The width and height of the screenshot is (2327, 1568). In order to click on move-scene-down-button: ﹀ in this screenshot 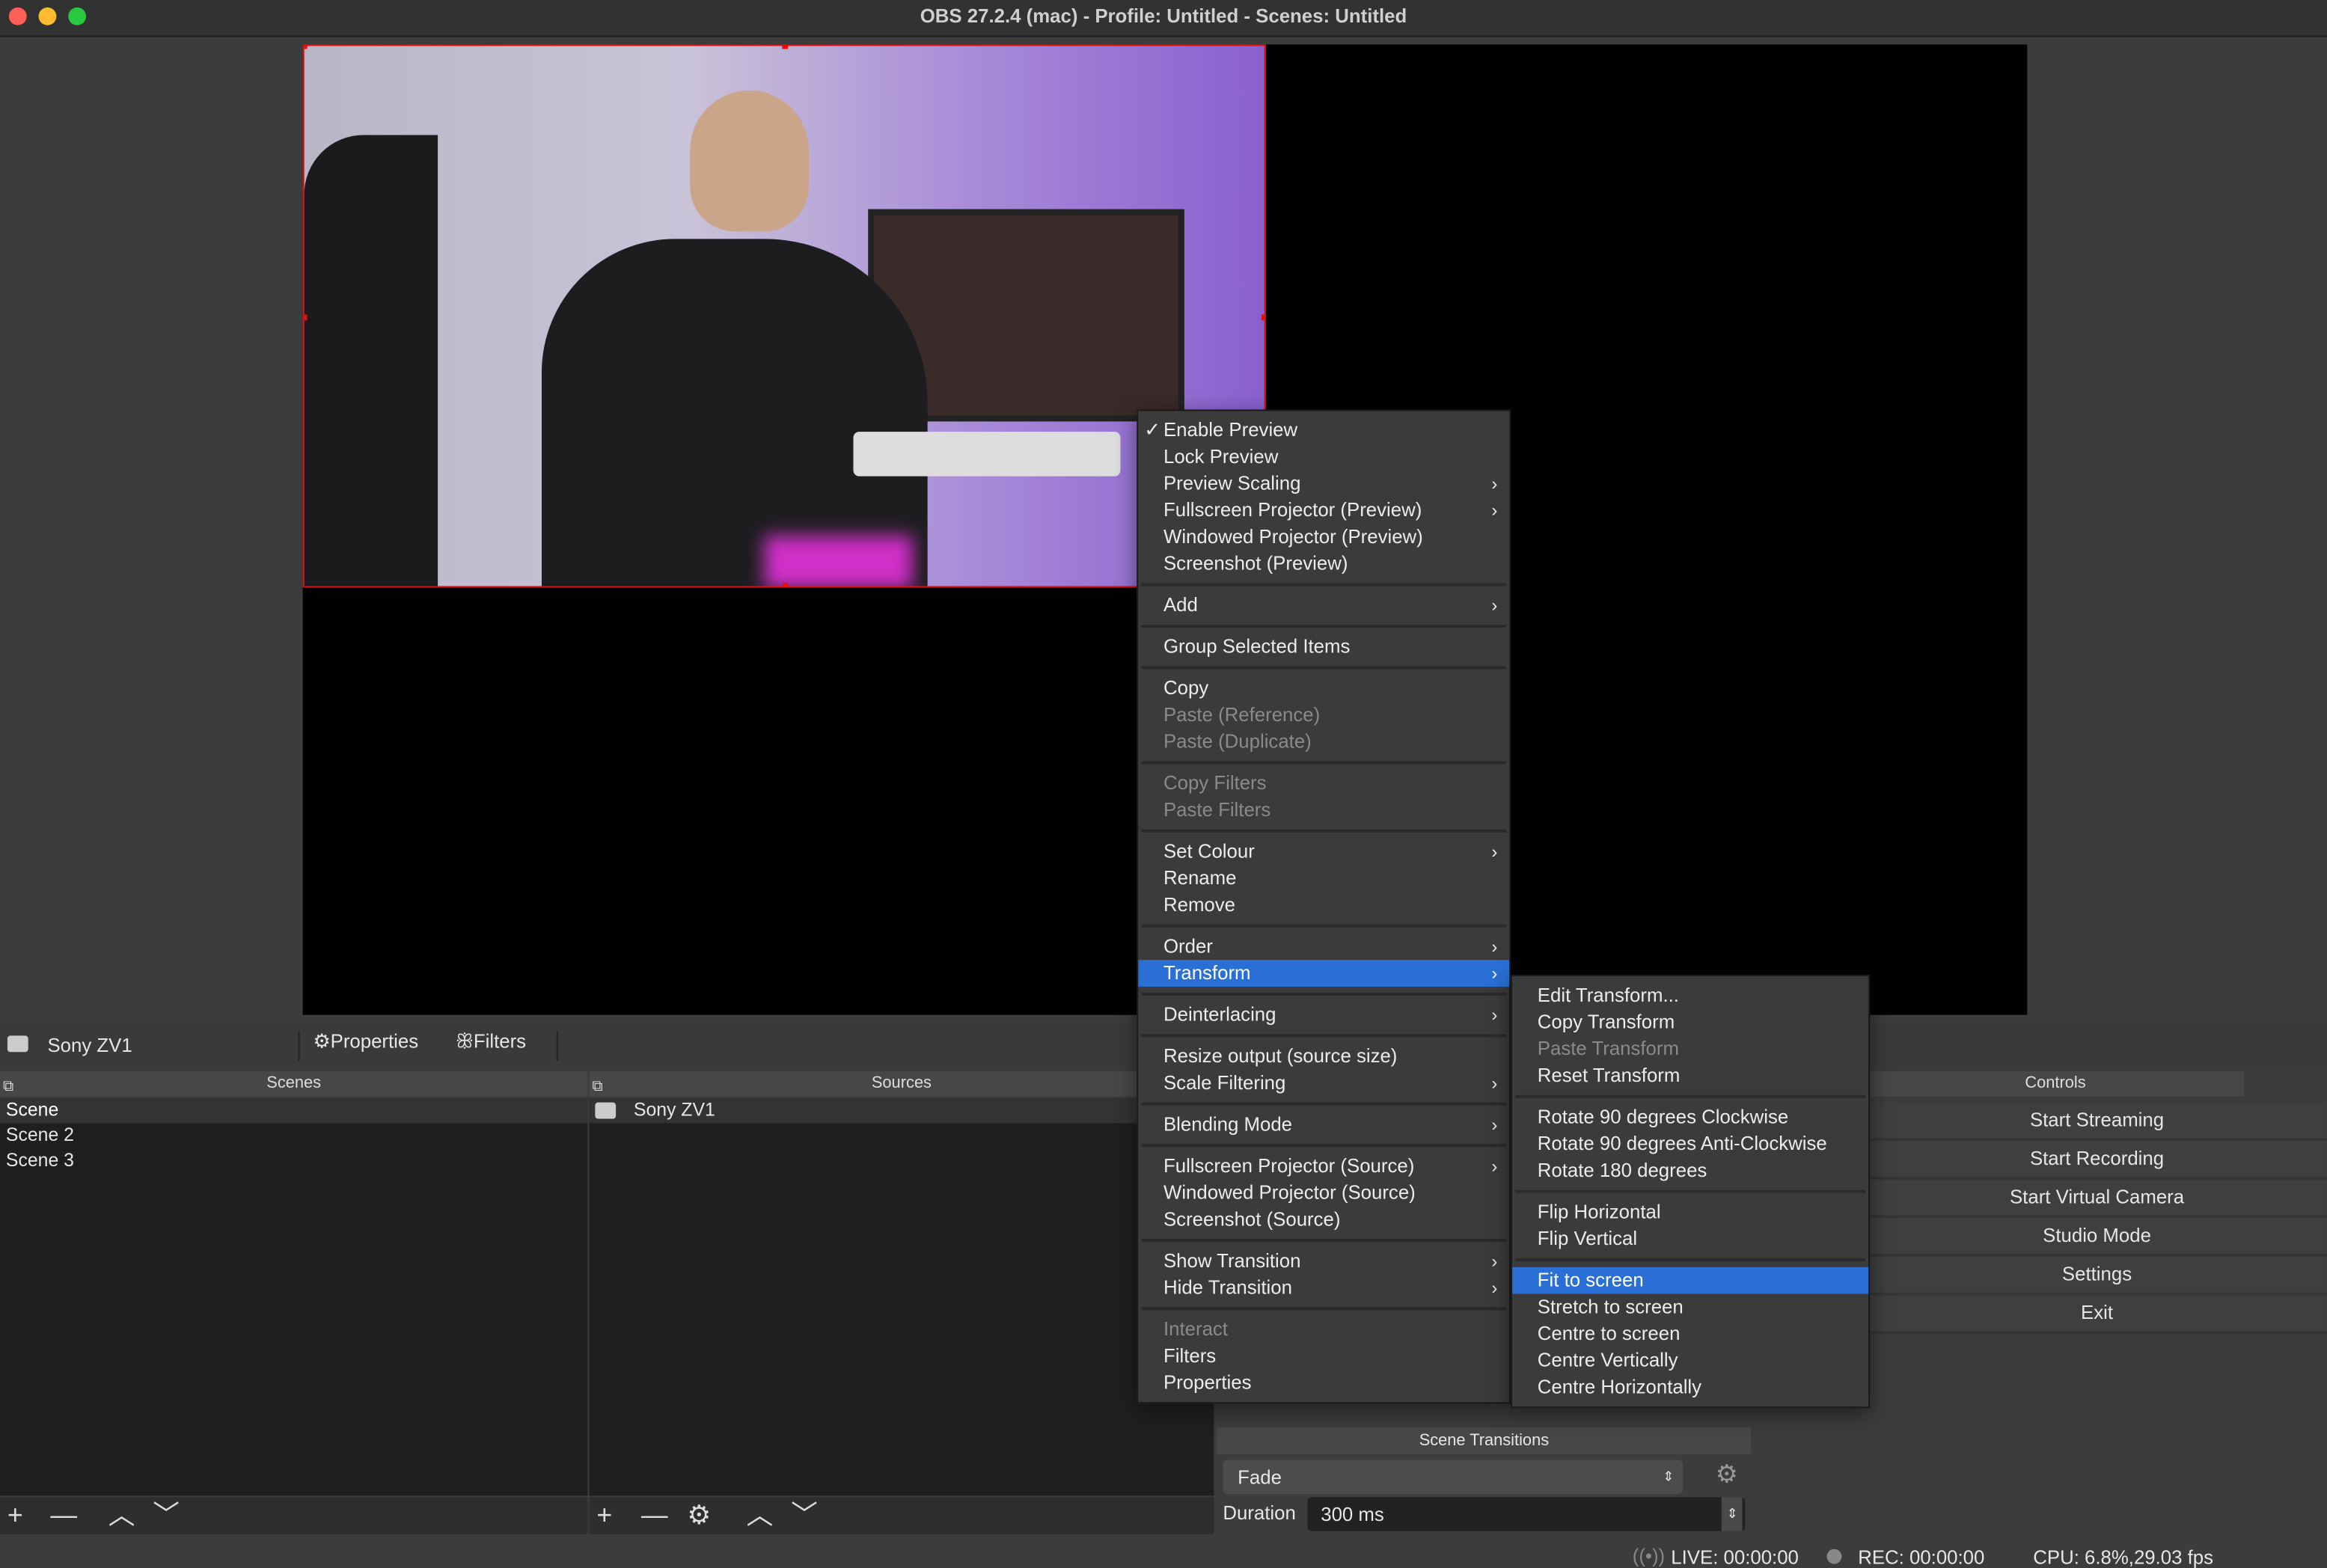, I will do `click(166, 1516)`.